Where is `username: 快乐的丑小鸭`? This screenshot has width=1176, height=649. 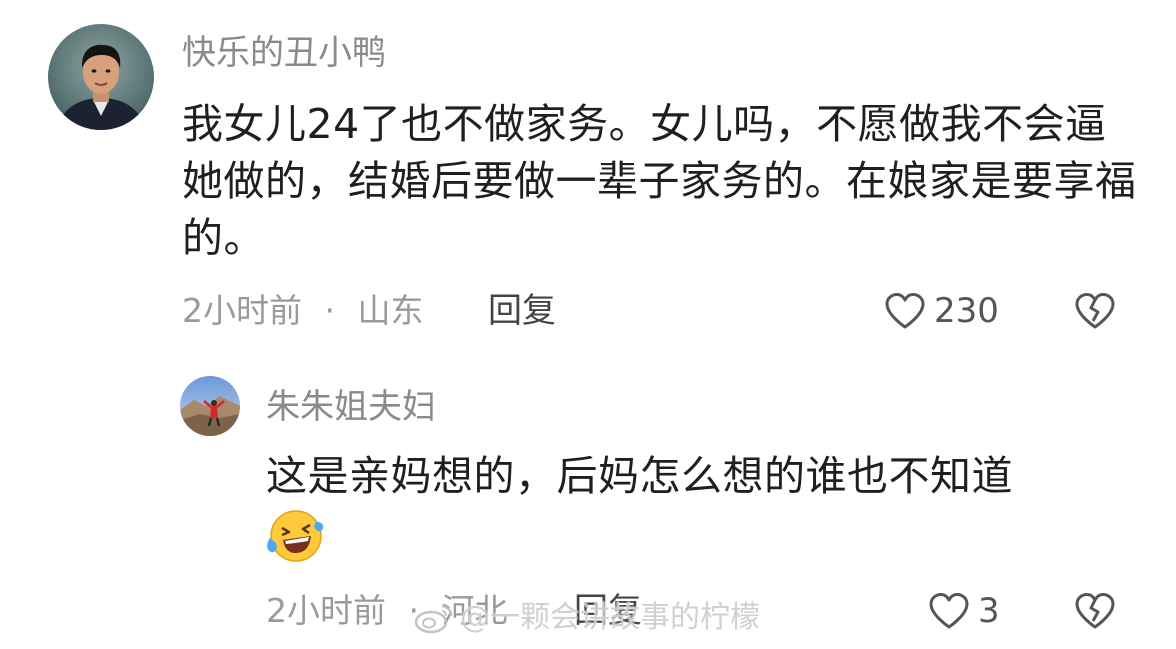
username: 快乐的丑小鸭 is located at coordinates (284, 53).